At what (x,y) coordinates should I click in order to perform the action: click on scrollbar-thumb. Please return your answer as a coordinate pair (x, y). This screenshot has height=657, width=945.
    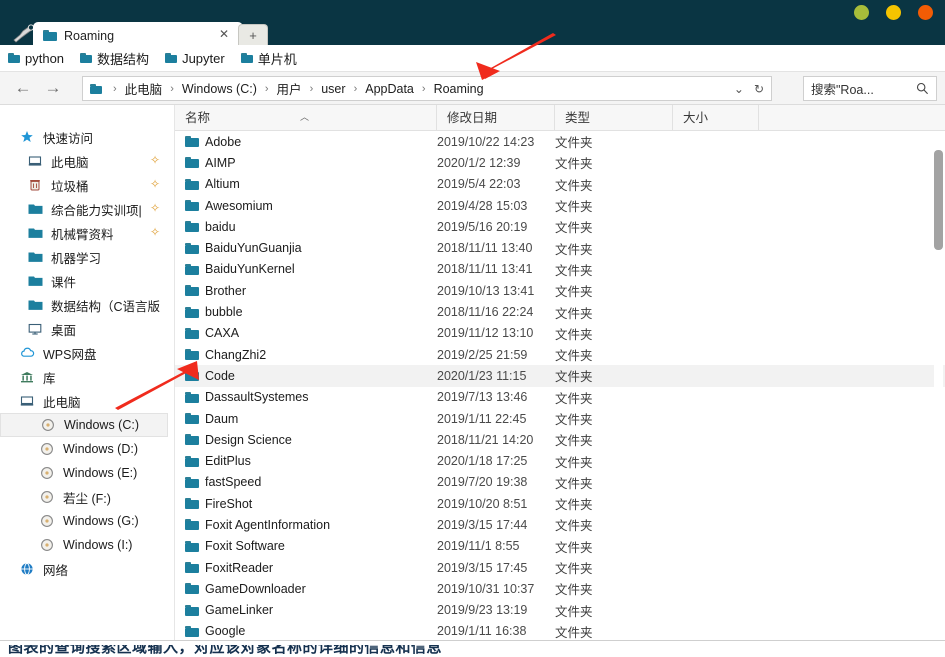
    Looking at the image, I should click on (938, 200).